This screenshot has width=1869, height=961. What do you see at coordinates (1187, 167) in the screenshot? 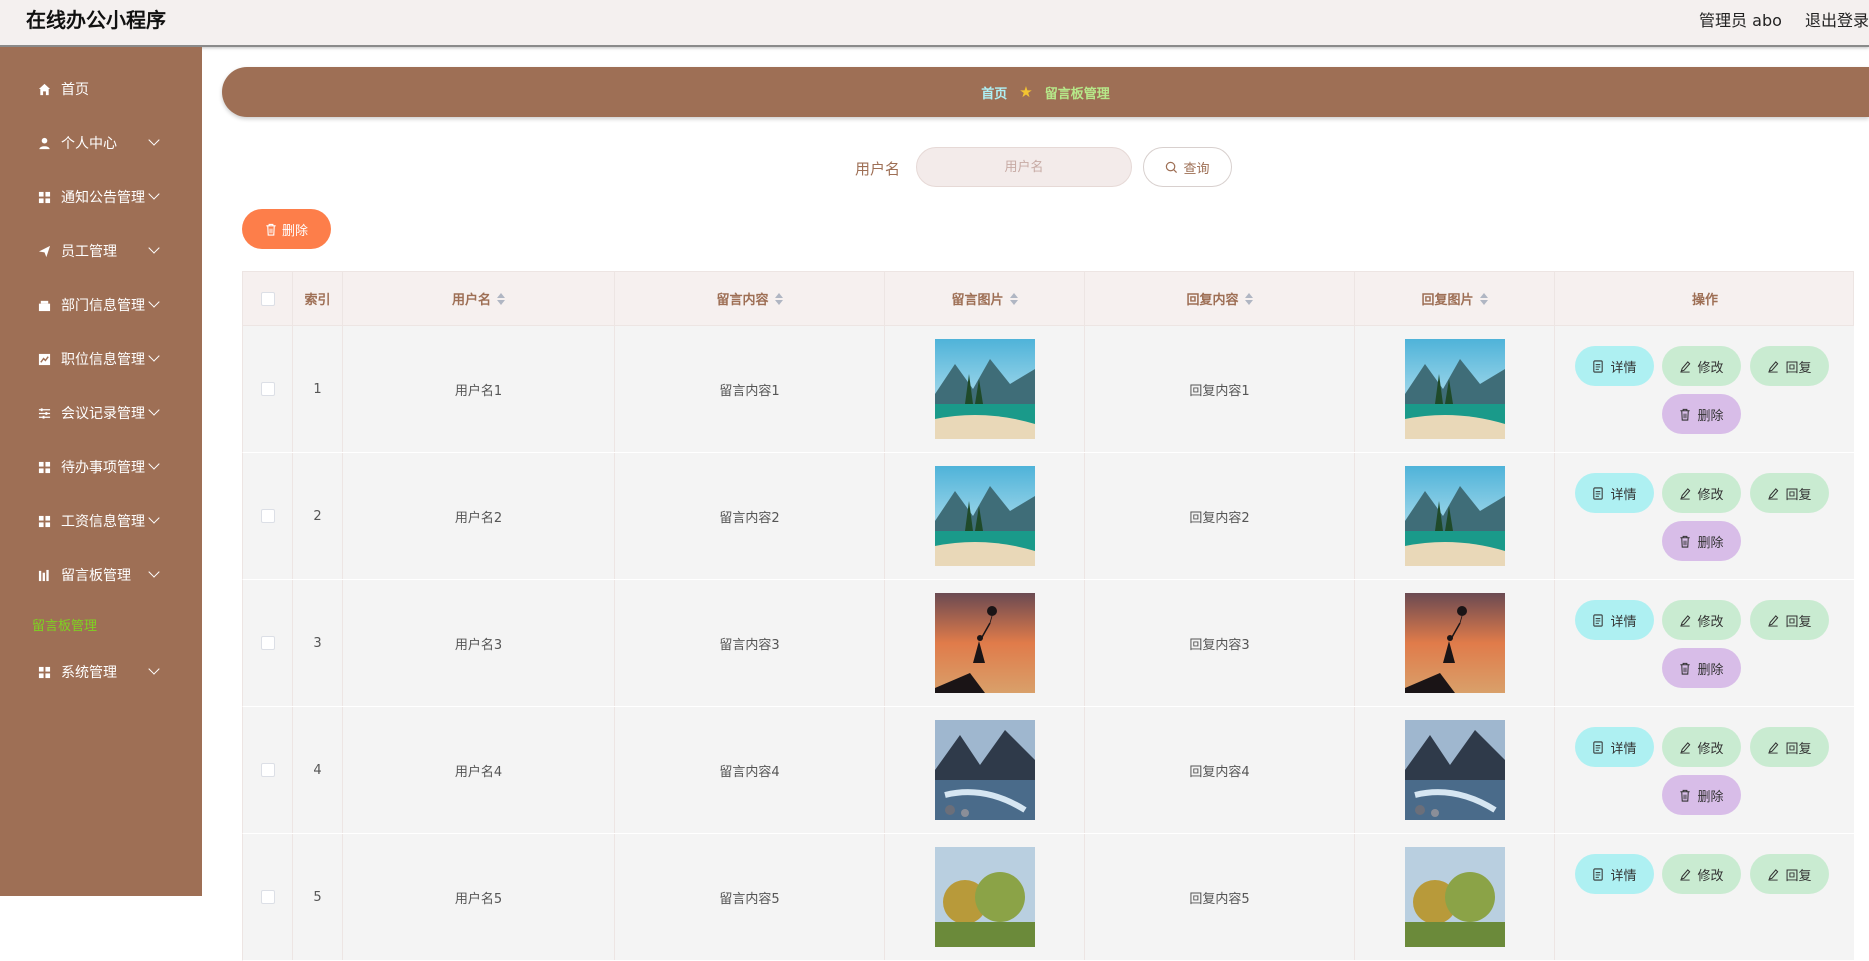
I see `query-button: 查询` at bounding box center [1187, 167].